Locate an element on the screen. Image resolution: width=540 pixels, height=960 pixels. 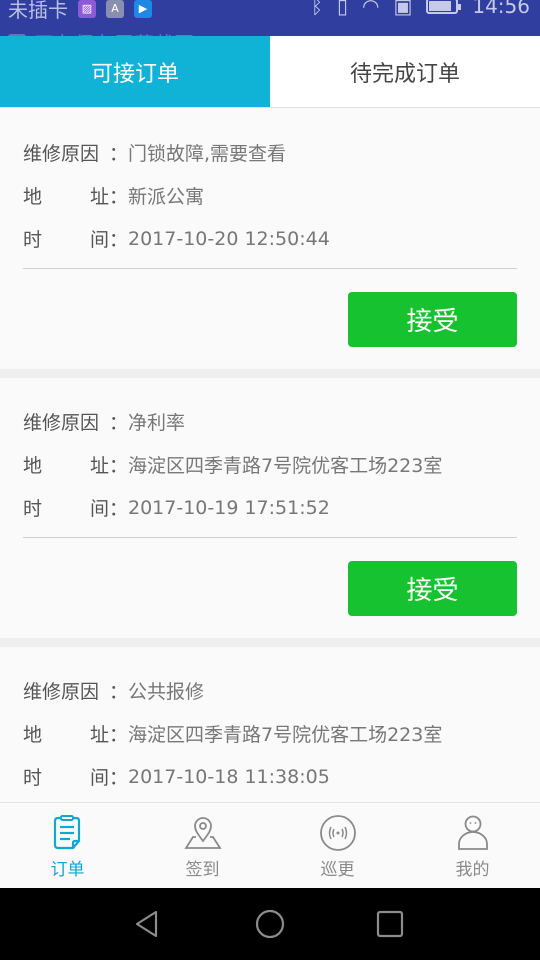
sim-icon: ▣ is located at coordinates (403, 9).